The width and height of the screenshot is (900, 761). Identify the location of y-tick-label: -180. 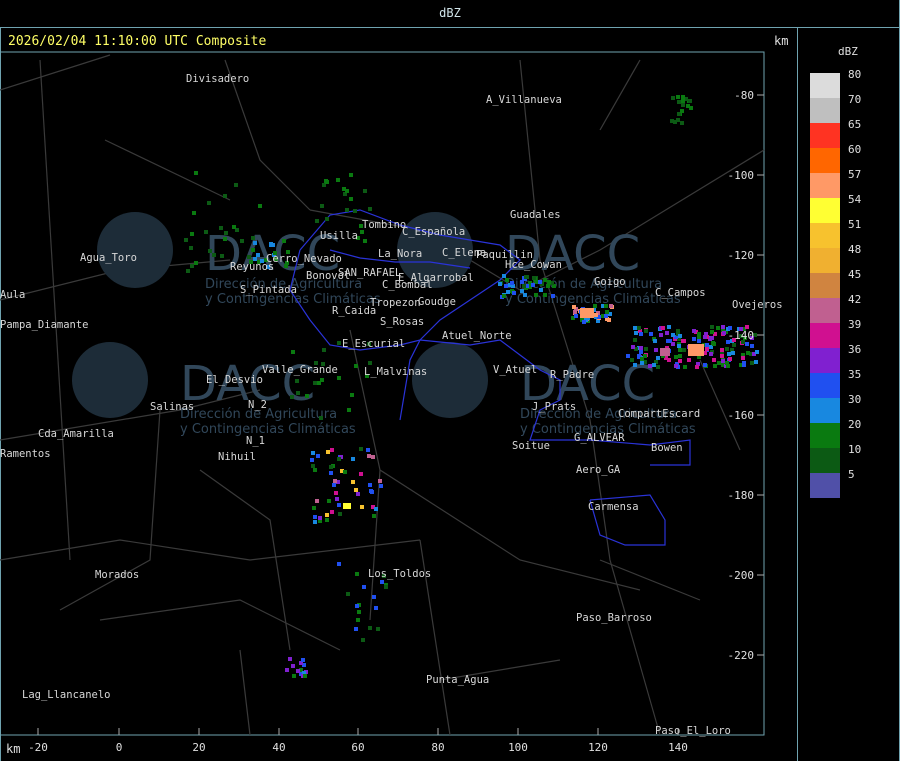
(741, 495).